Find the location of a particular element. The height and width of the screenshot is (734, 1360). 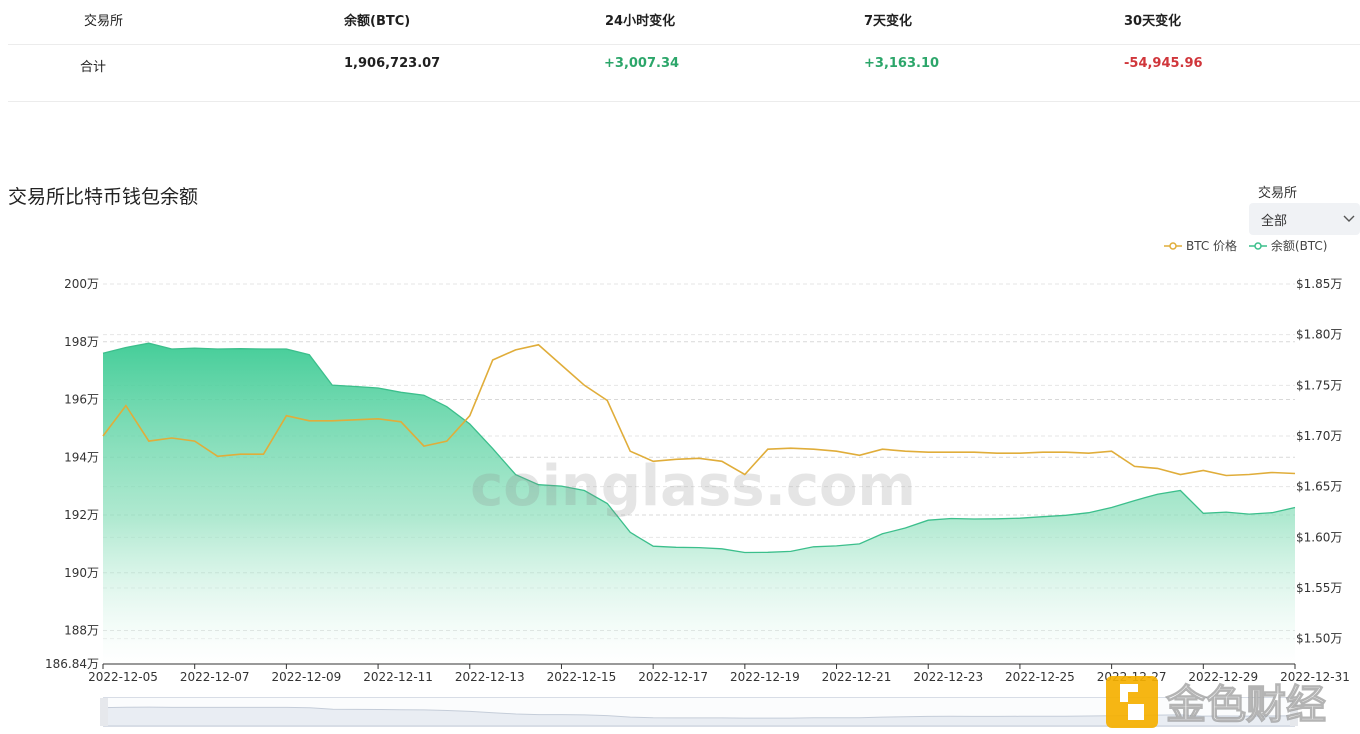

watermark-text: coinglass.com is located at coordinates (693, 486).